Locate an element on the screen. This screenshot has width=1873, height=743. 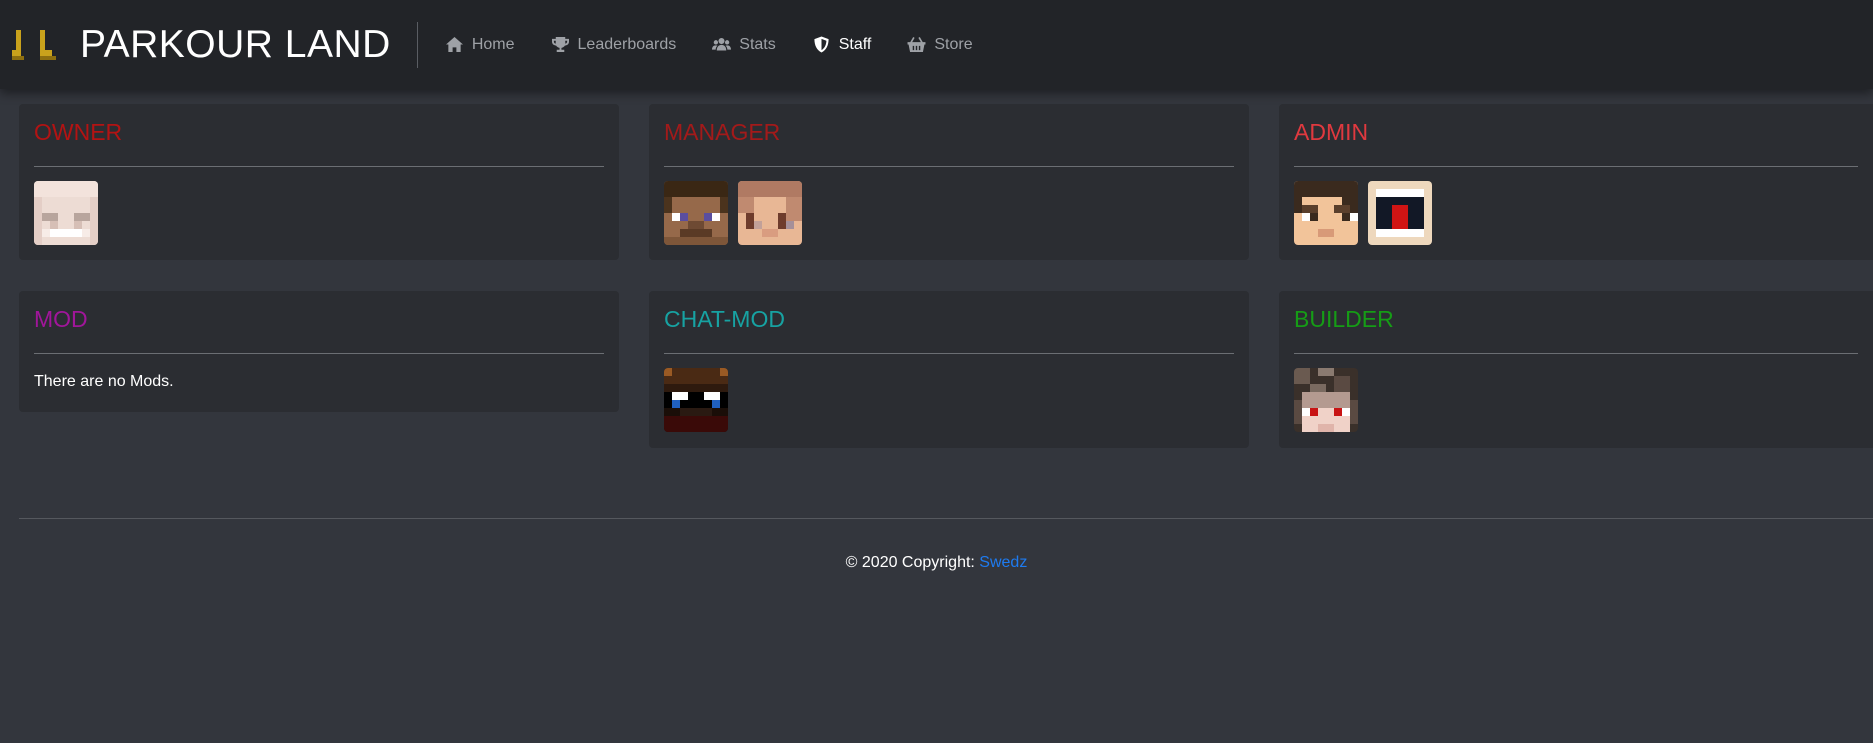
main-nav: Home Leaderboards Stats Staff Store is located at coordinates (727, 45).